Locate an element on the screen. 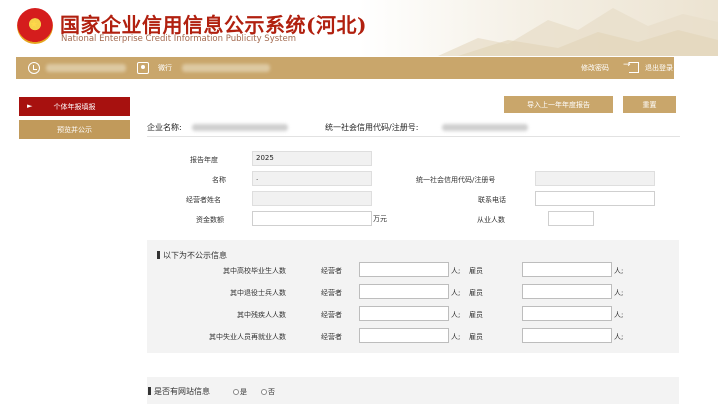  clock-icon is located at coordinates (34, 68).